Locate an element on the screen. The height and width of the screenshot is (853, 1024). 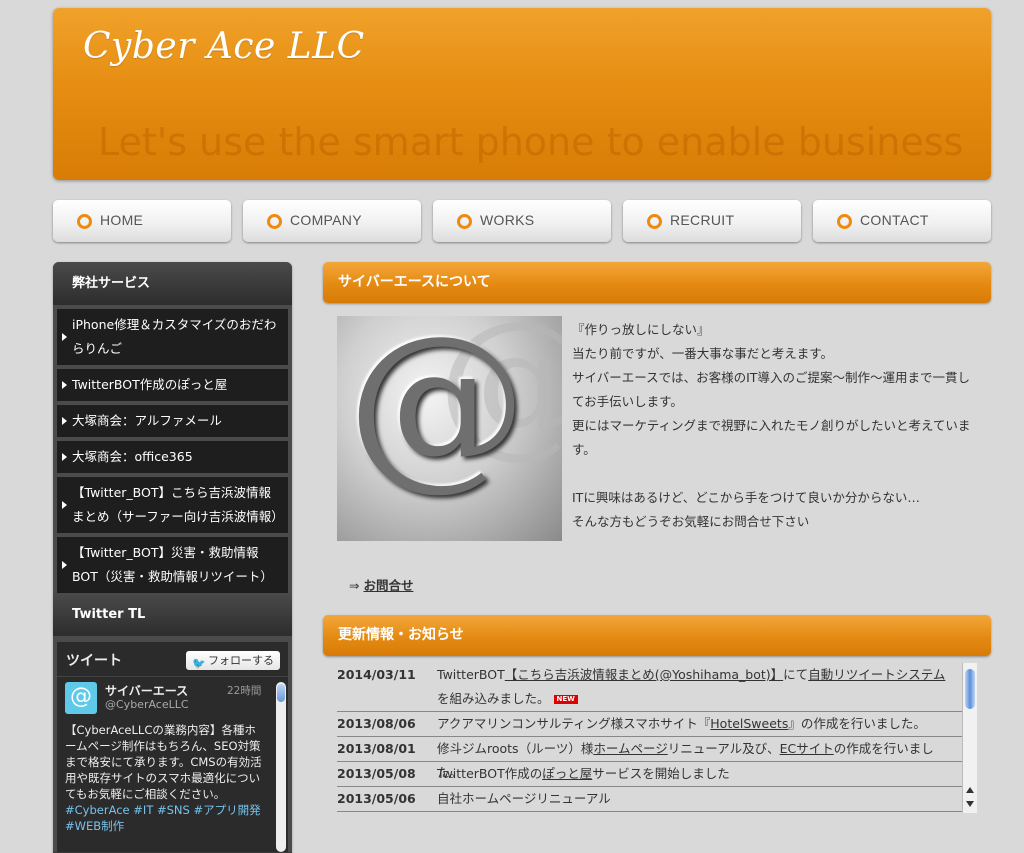
at-symbol-image: @ is located at coordinates (437, 411).